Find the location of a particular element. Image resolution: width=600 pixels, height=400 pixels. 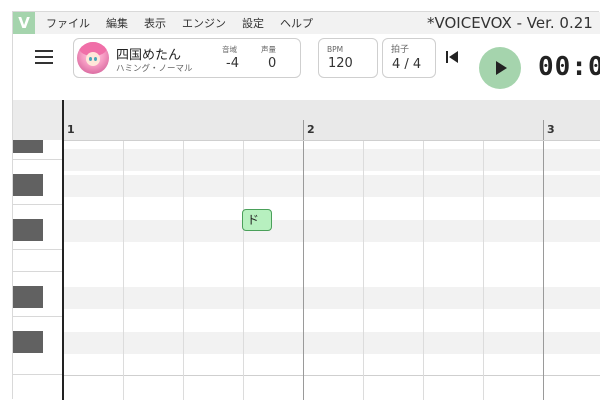

note-block: ド is located at coordinates (257, 220).